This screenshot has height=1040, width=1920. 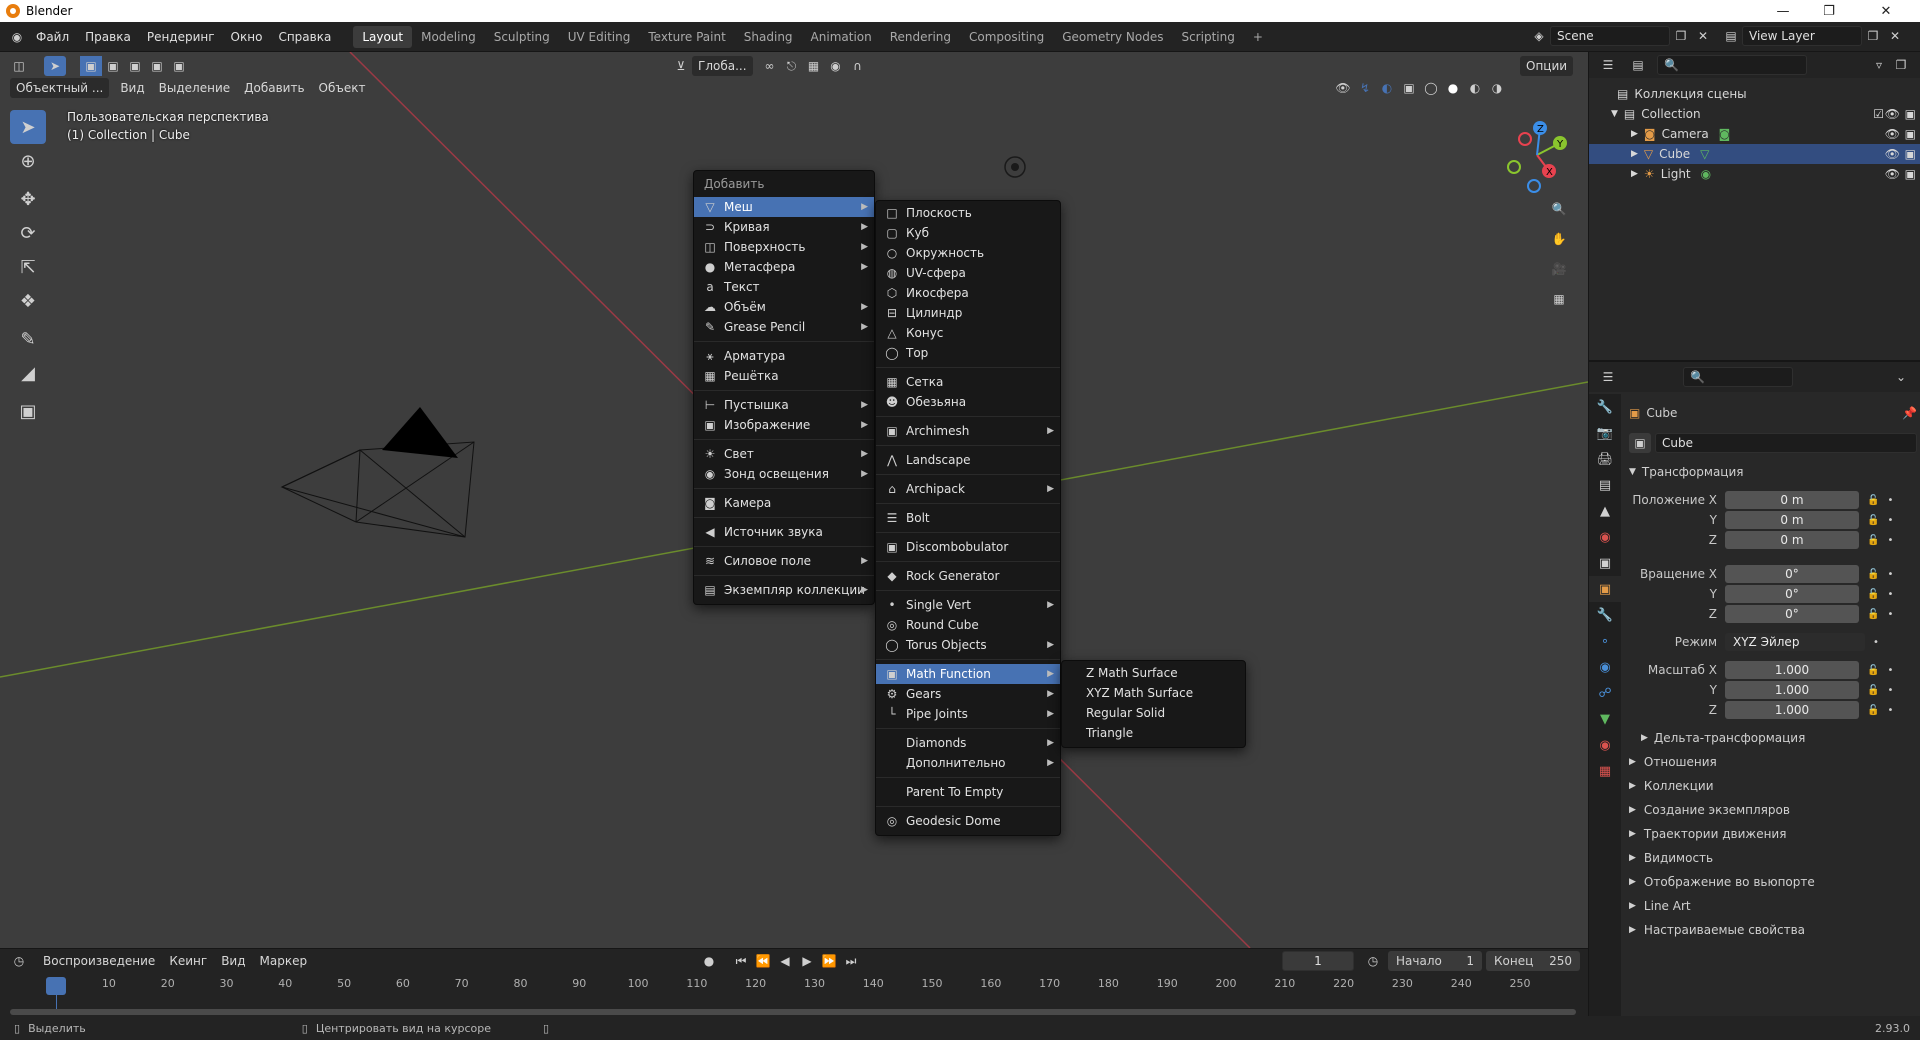 What do you see at coordinates (91, 66) in the screenshot?
I see `select-new-icon: ▣` at bounding box center [91, 66].